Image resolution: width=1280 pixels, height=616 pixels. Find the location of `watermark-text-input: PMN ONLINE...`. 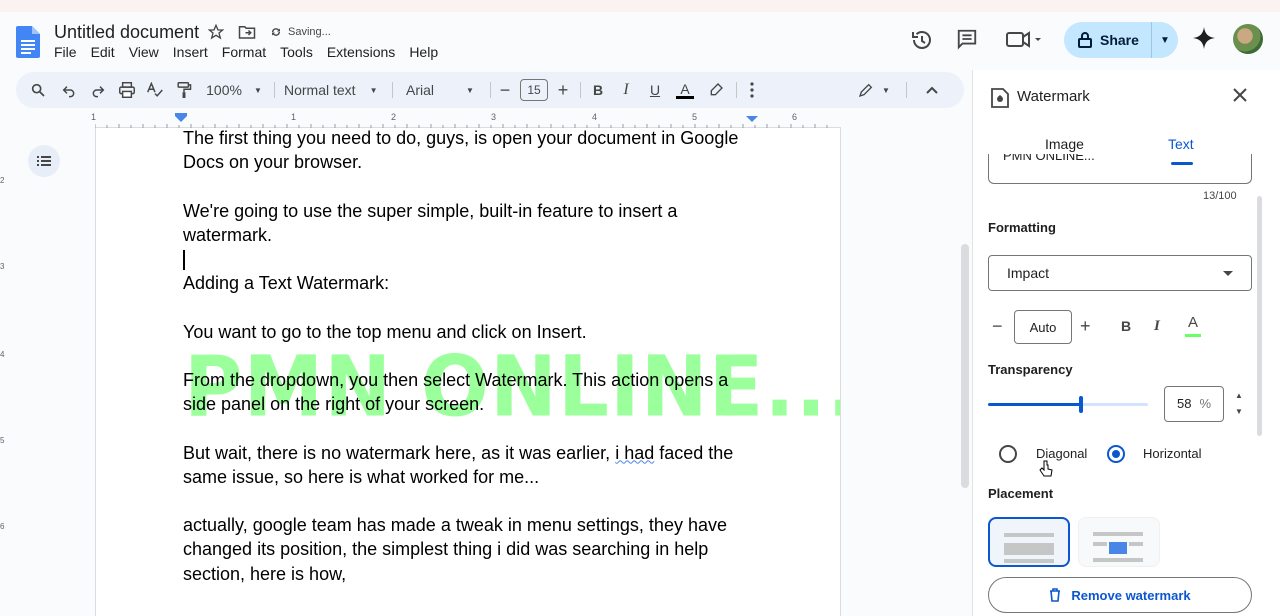

watermark-text-input: PMN ONLINE... is located at coordinates (1120, 169).